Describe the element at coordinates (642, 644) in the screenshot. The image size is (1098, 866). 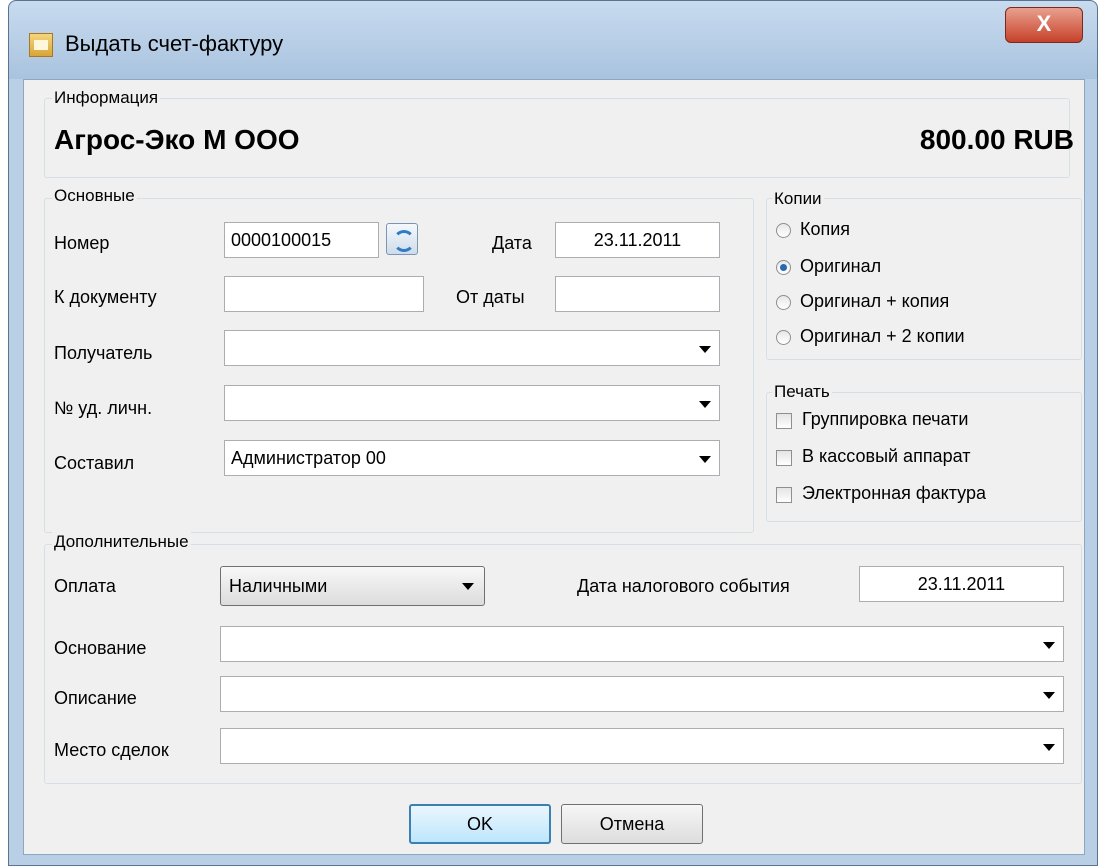
I see `basis-combo` at that location.